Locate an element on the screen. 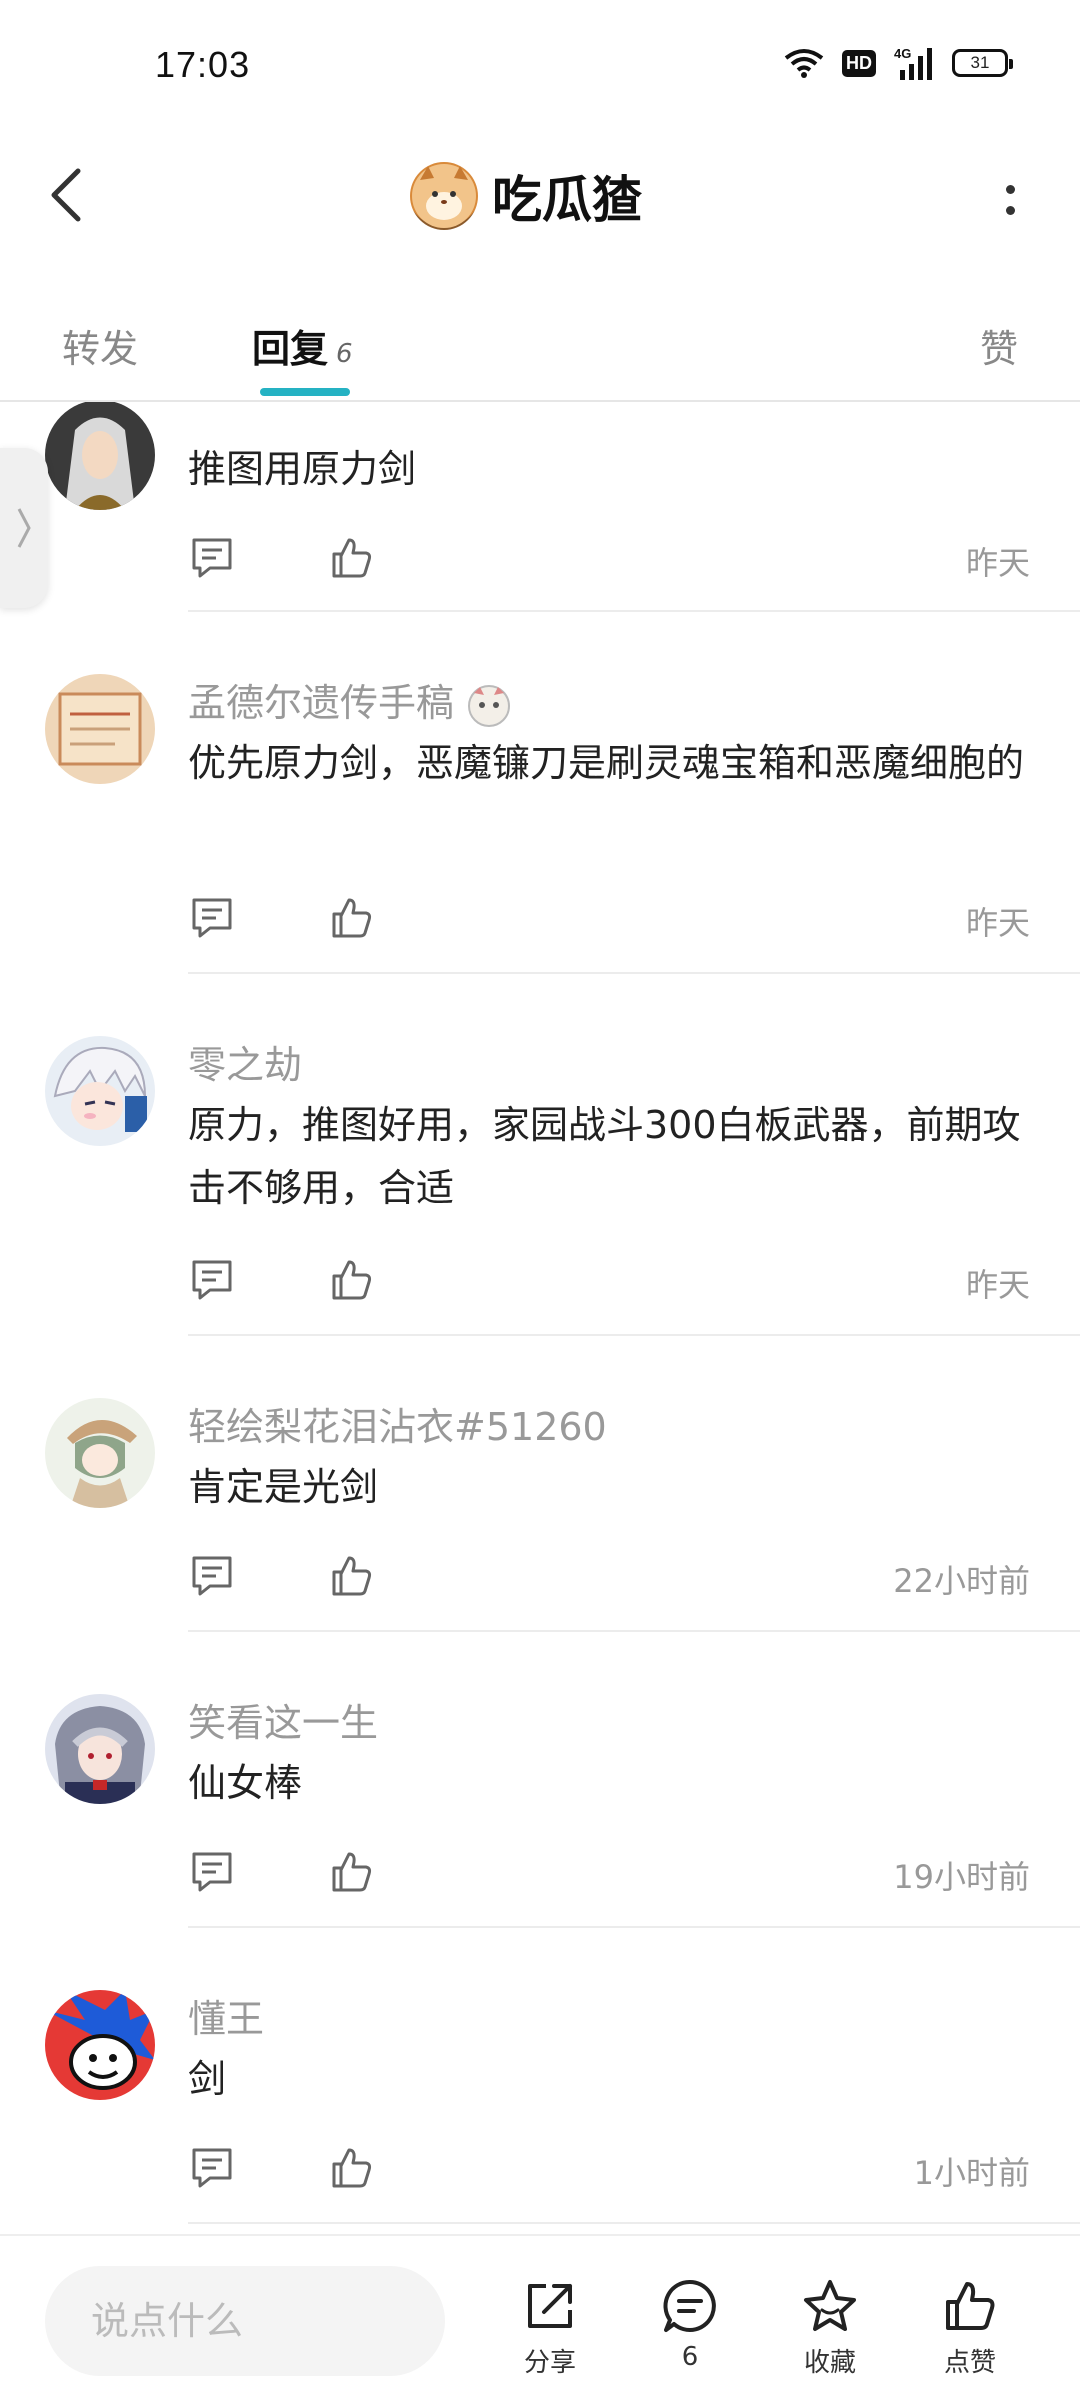  hd-badge: HD is located at coordinates (859, 63).